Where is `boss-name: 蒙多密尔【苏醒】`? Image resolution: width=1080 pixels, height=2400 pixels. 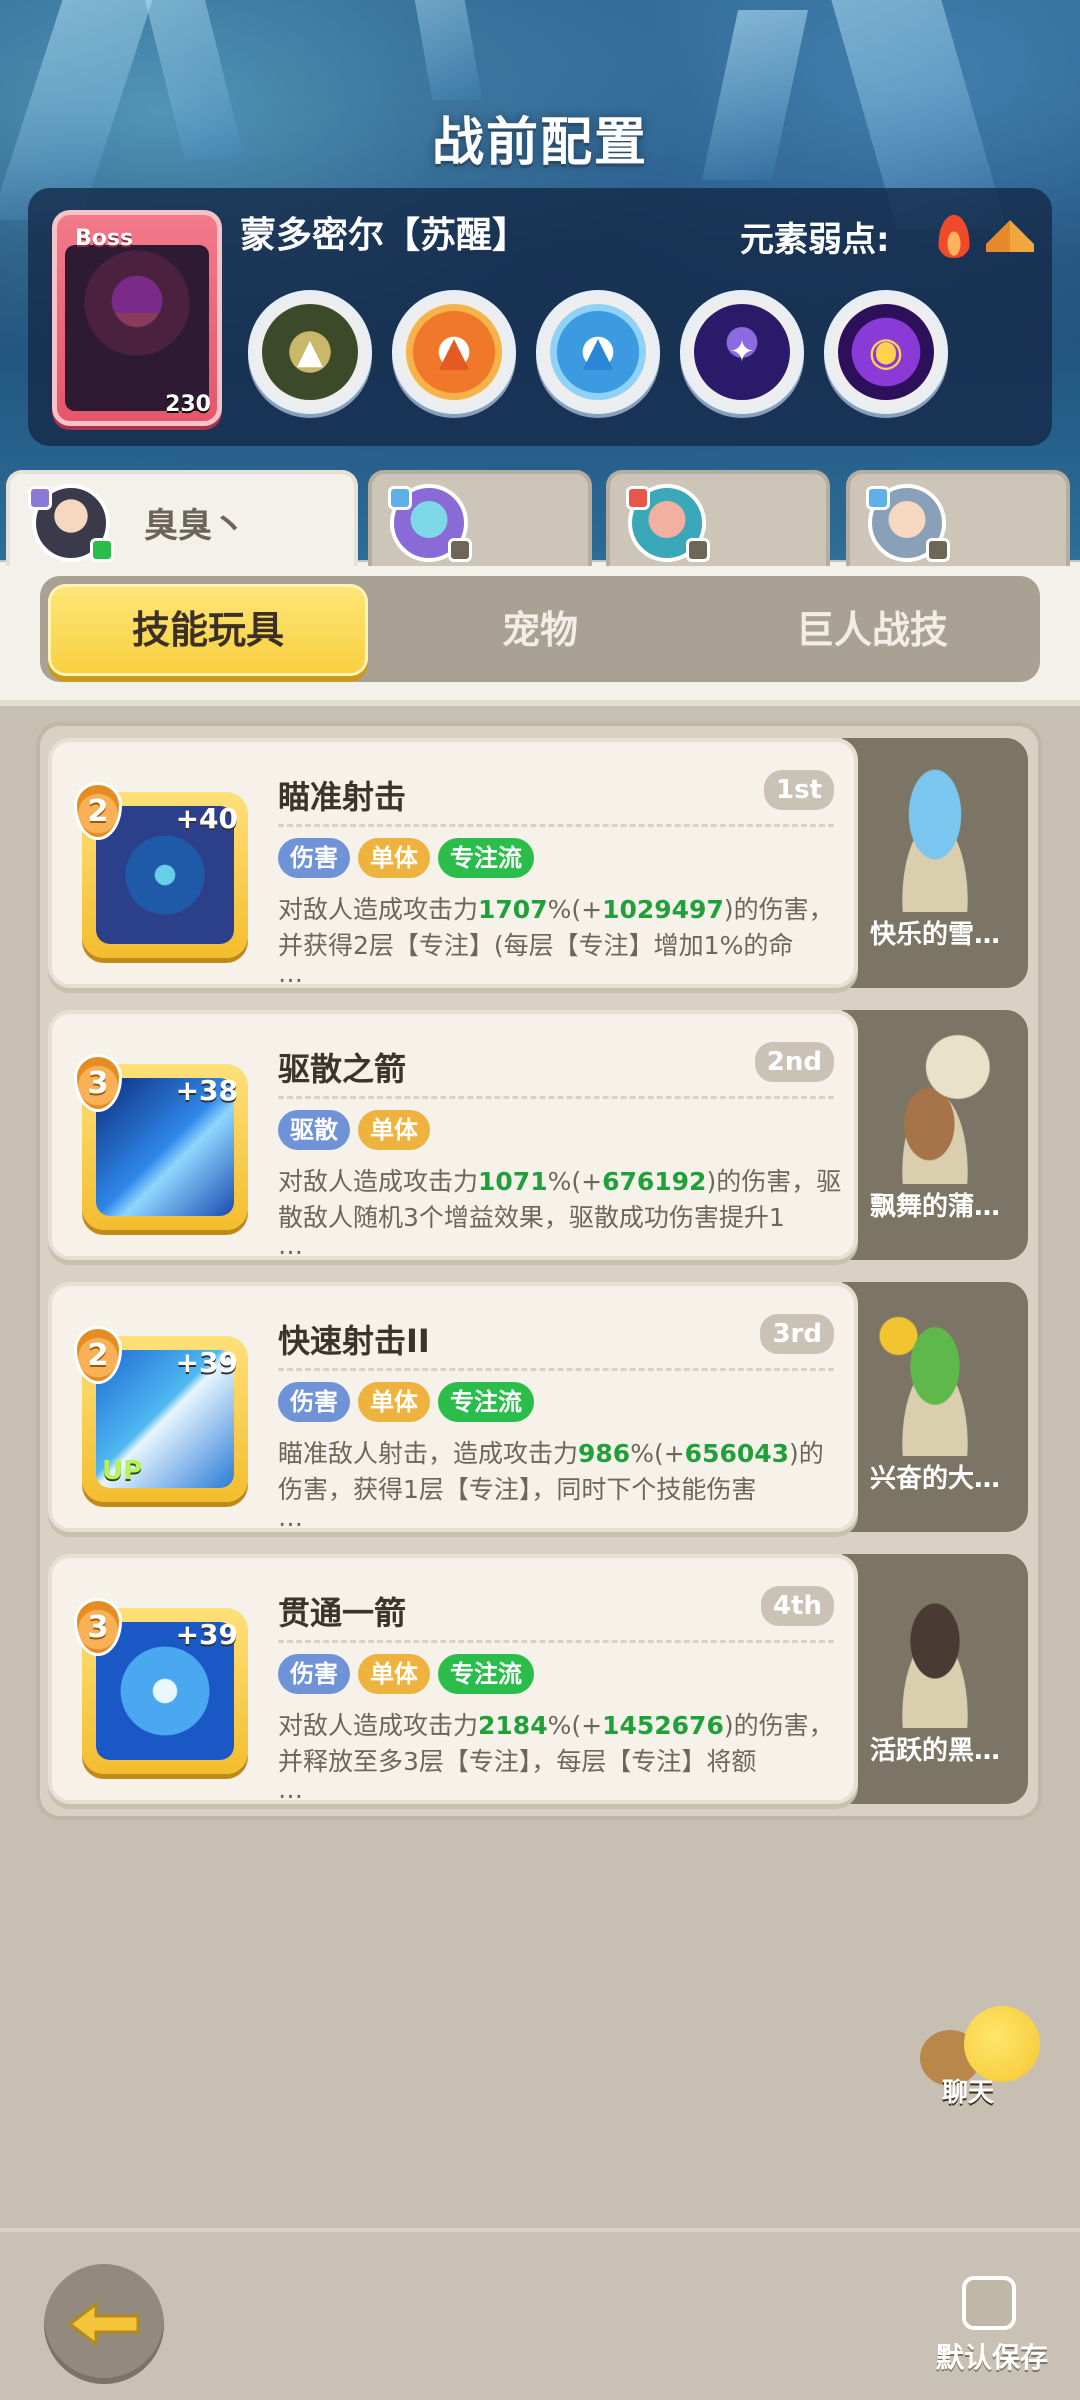 boss-name: 蒙多密尔【苏醒】 is located at coordinates (384, 235).